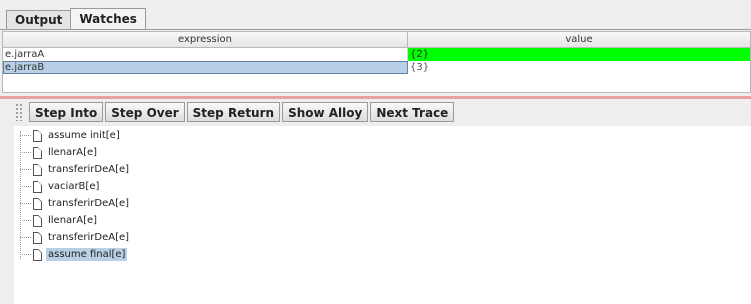 The width and height of the screenshot is (751, 304). I want to click on table-header: expression value, so click(376, 40).